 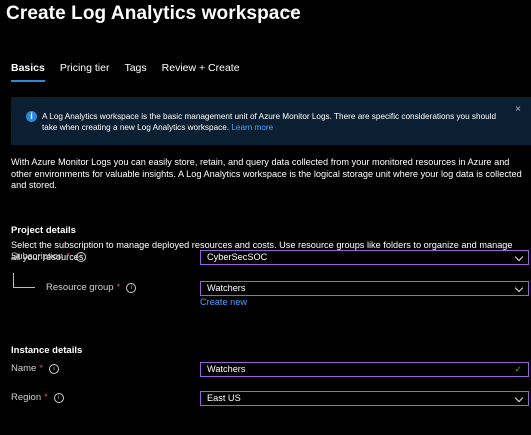 I want to click on page-title: Create Log Analytics workspace, so click(x=153, y=13).